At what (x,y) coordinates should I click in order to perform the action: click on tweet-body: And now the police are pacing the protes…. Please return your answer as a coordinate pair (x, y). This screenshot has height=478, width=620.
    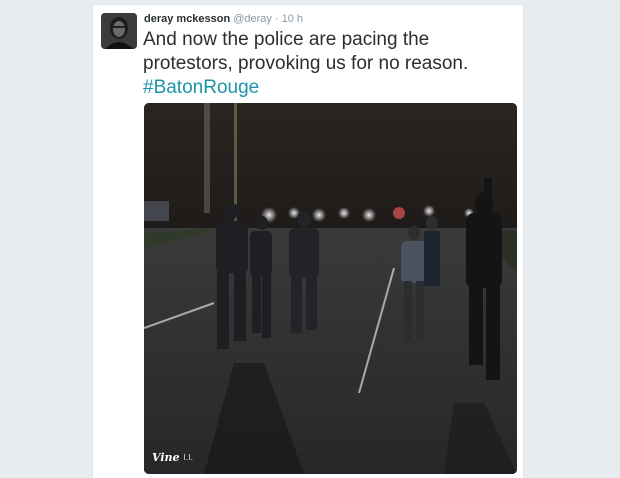
    Looking at the image, I should click on (306, 51).